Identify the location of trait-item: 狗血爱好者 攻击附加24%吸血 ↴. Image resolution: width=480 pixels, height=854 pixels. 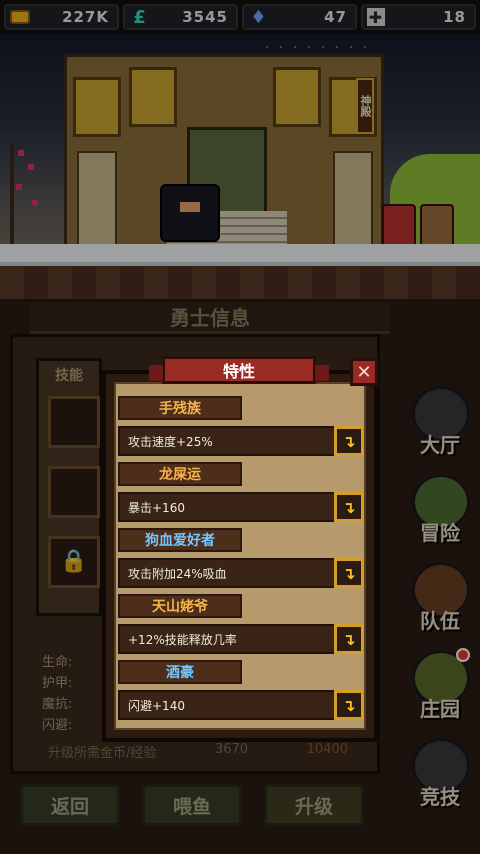
(241, 558).